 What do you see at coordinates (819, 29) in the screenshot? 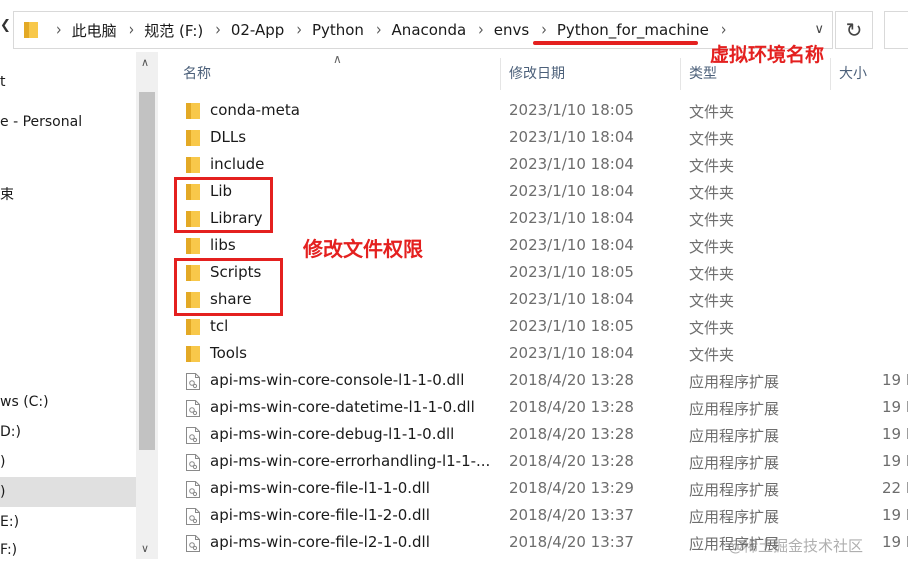
I see `chevron-down-icon: ∨` at bounding box center [819, 29].